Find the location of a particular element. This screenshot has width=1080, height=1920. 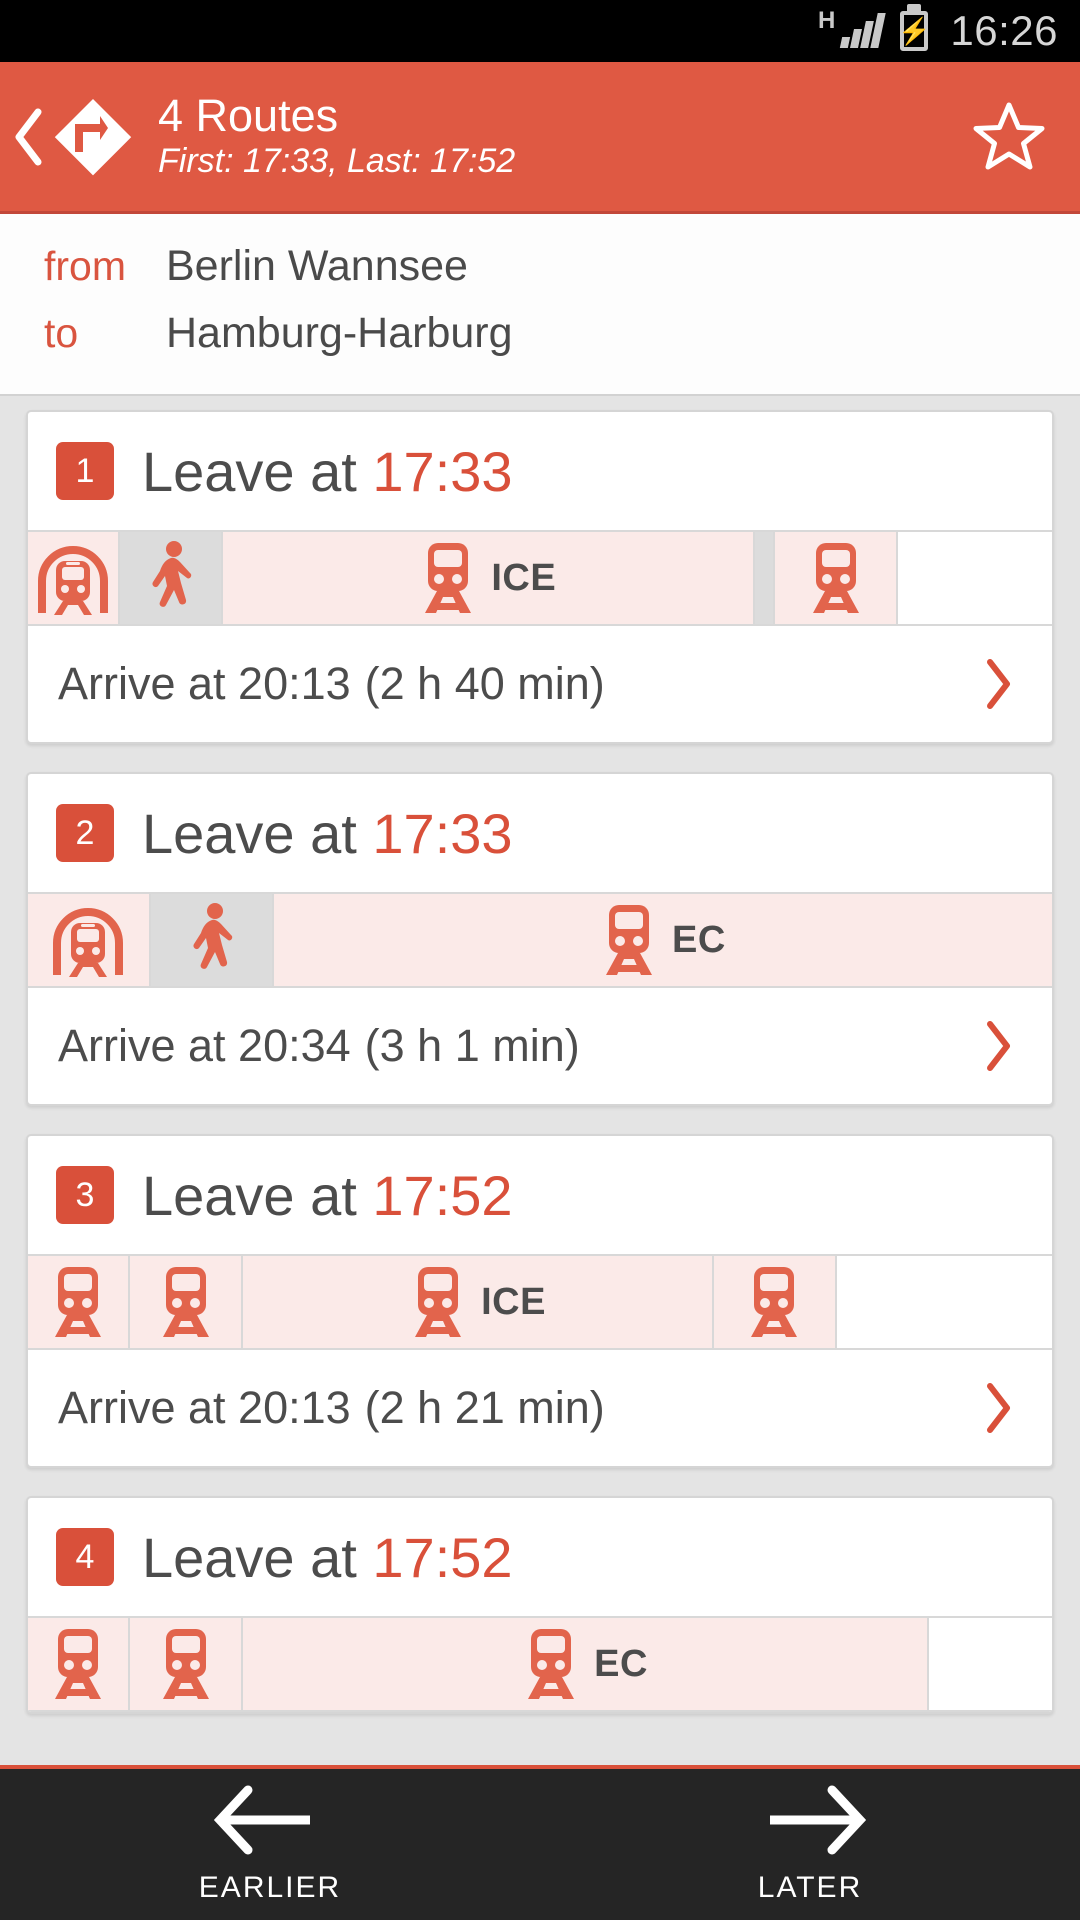

bottom-bar: EARLIER LATER is located at coordinates (540, 1842).